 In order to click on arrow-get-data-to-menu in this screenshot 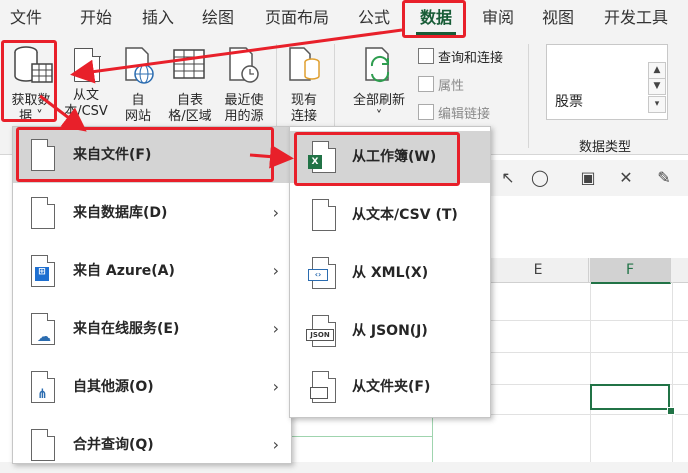, I will do `click(63, 113)`.